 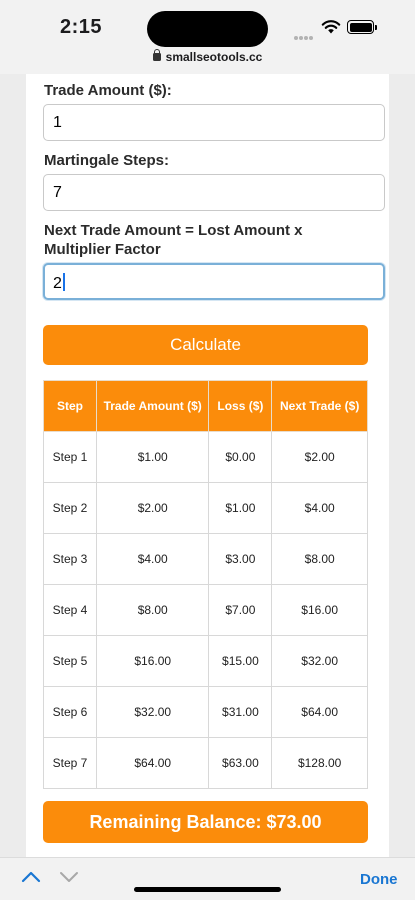 I want to click on cell-trade-amount: $32.00, so click(x=152, y=712).